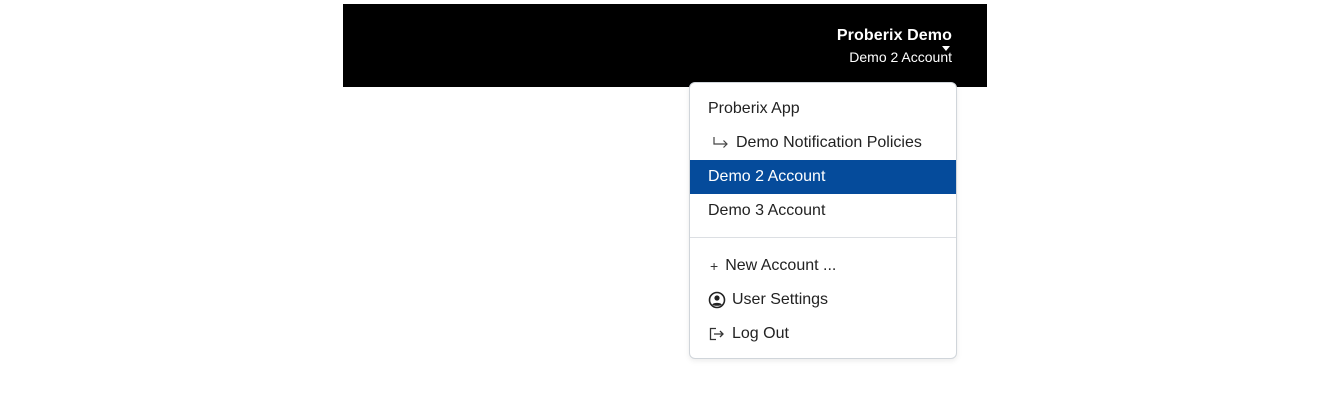  What do you see at coordinates (717, 334) in the screenshot?
I see `logout-icon` at bounding box center [717, 334].